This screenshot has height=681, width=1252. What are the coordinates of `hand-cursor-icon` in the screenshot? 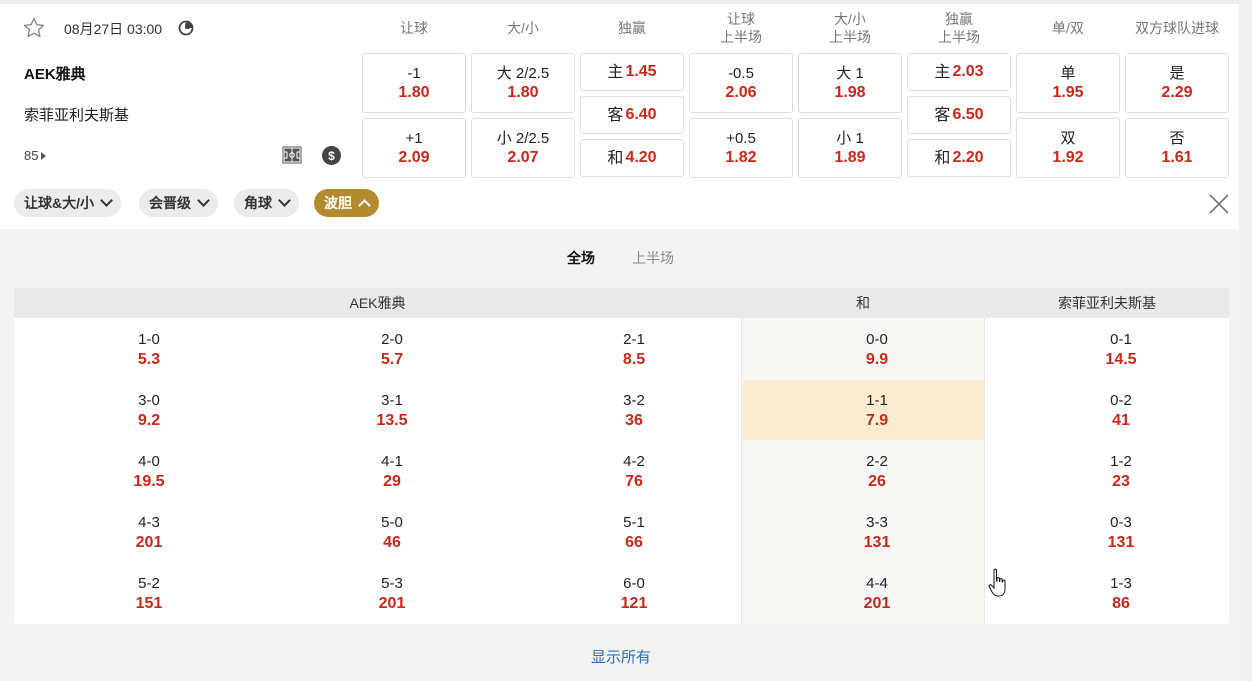 It's located at (997, 582).